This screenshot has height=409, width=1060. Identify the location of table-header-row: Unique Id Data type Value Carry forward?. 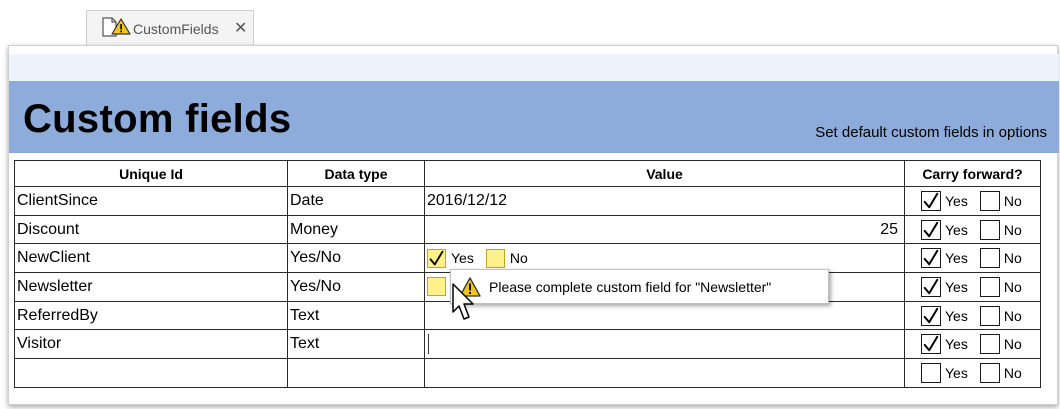
(527, 173).